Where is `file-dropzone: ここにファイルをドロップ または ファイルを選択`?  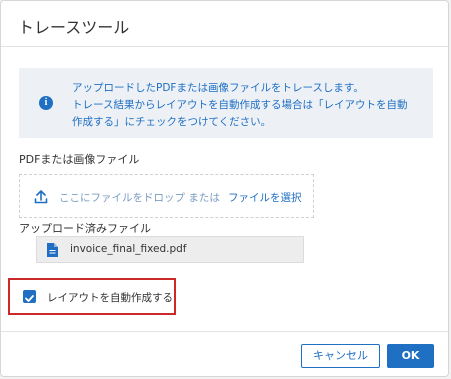 file-dropzone: ここにファイルをドロップ または ファイルを選択 is located at coordinates (166, 196).